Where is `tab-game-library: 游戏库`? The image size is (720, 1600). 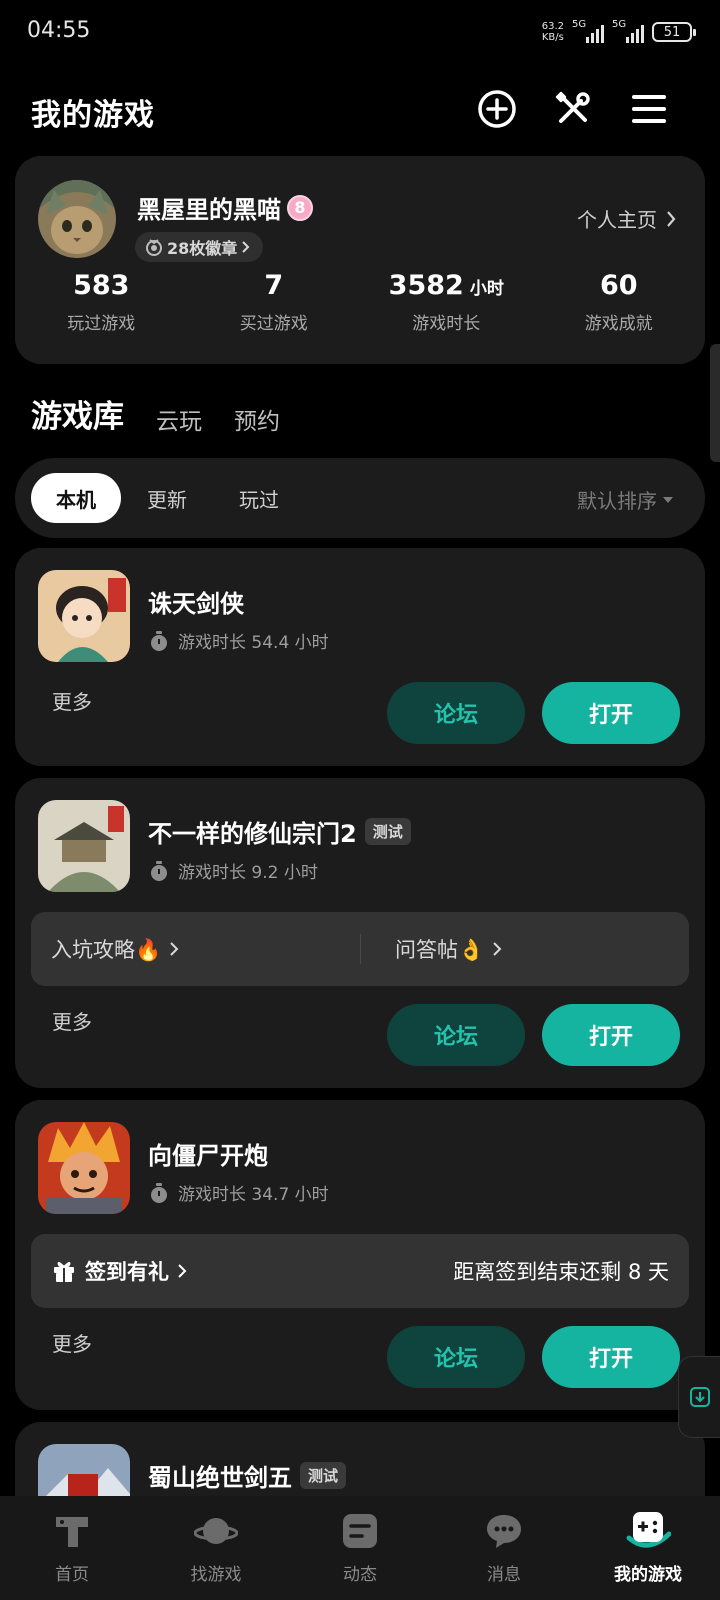
tab-game-library: 游戏库 is located at coordinates (77, 414).